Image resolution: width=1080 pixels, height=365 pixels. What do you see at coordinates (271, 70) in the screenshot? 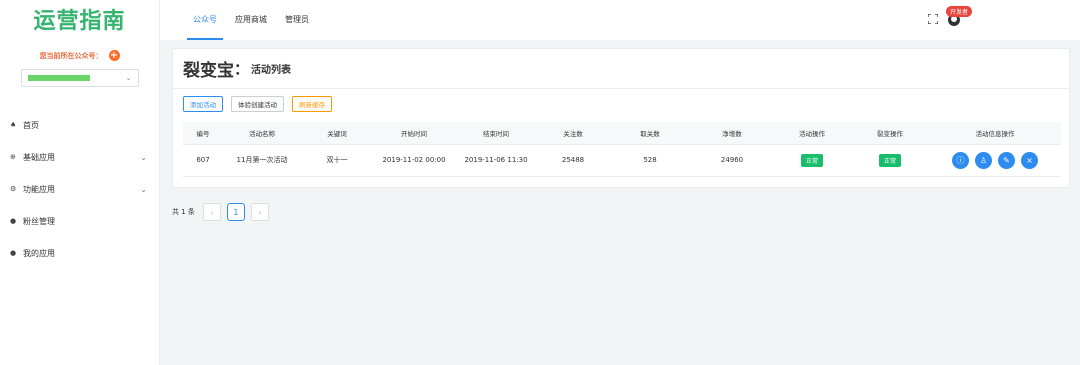
I see `page-title-sub: 活动列表` at bounding box center [271, 70].